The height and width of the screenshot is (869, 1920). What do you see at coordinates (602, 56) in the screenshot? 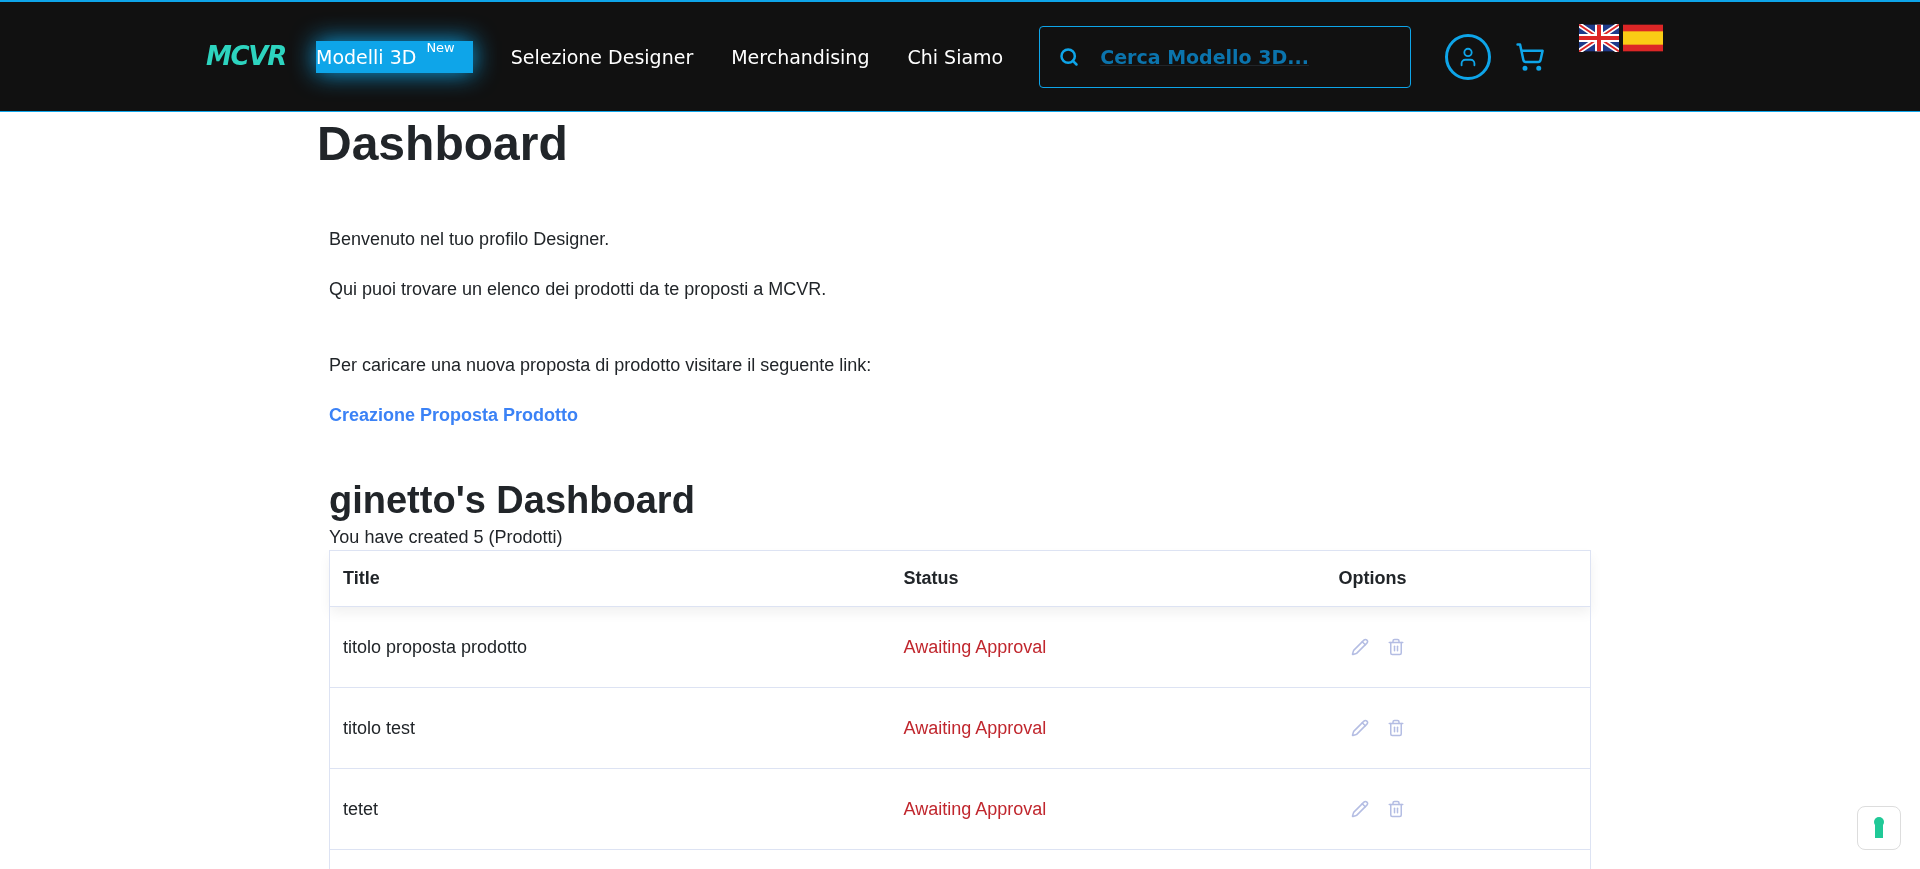
I see `nav-link: Selezione Designer` at bounding box center [602, 56].